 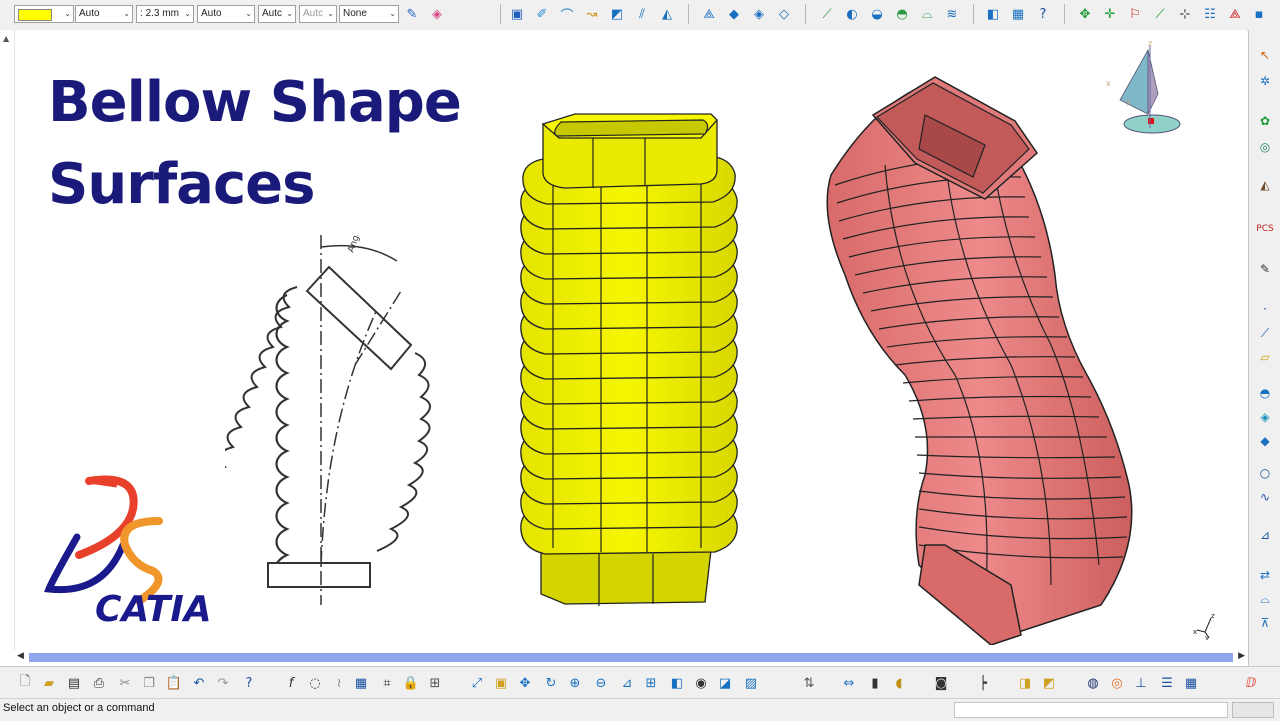 What do you see at coordinates (149, 683) in the screenshot?
I see `copy-icon: ❐` at bounding box center [149, 683].